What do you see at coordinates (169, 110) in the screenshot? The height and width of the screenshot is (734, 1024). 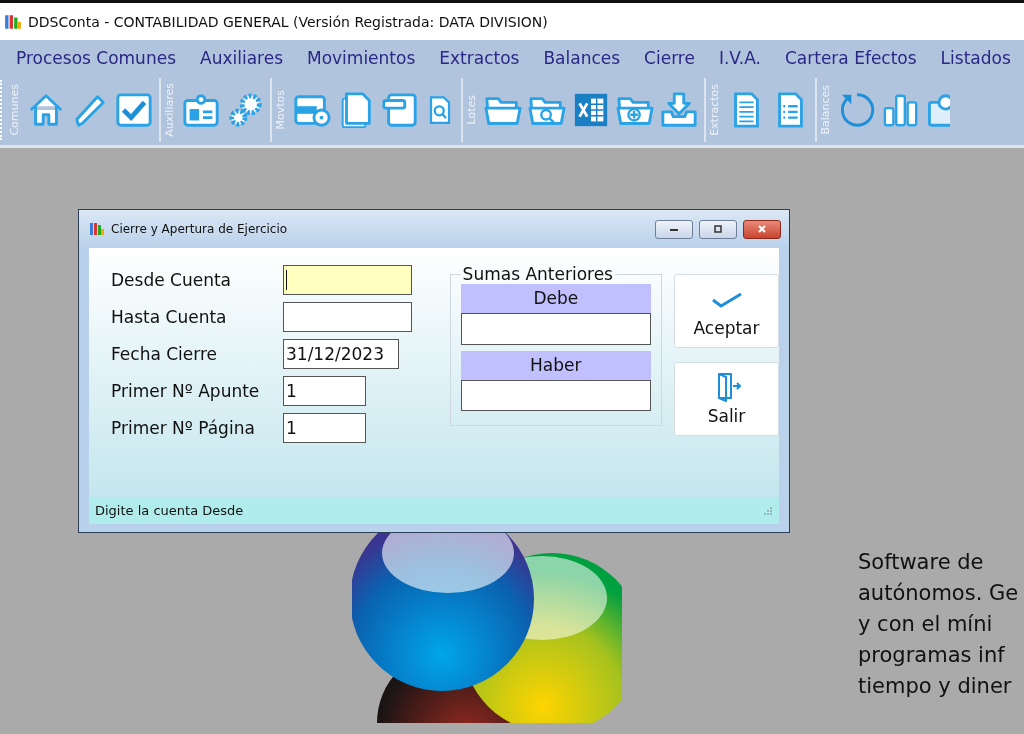 I see `toolbar-group-label: Auxiliares` at bounding box center [169, 110].